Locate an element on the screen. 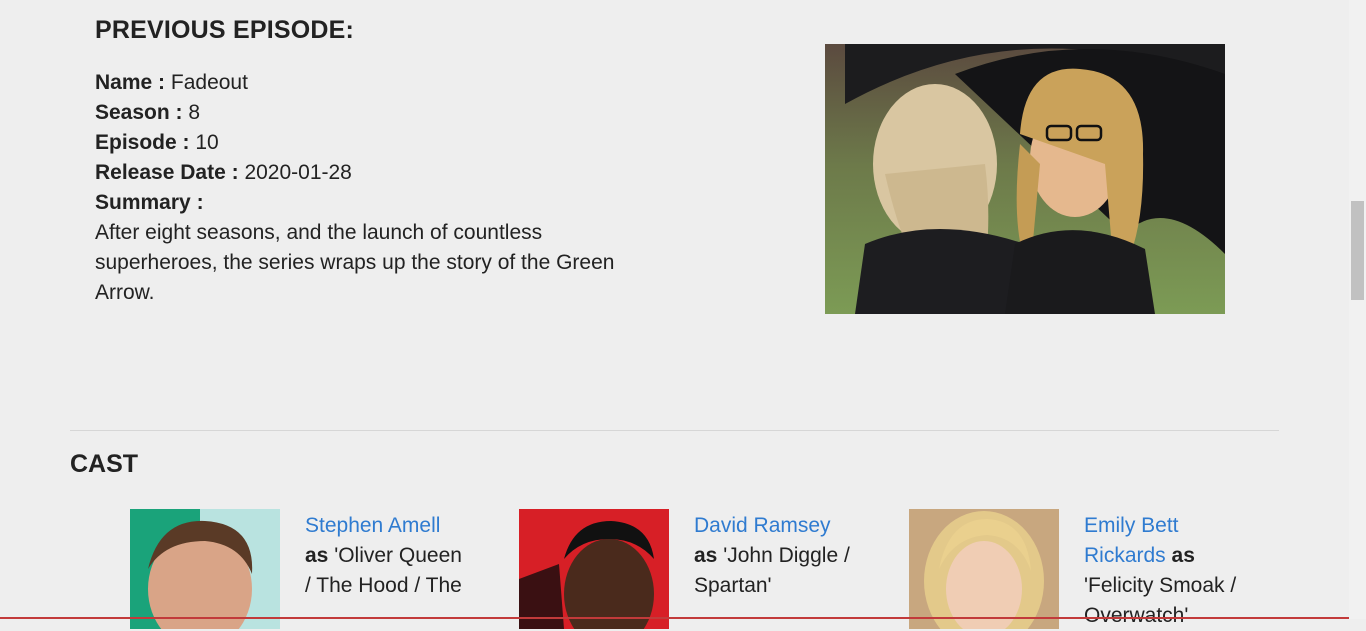 This screenshot has height=631, width=1366. cast-photo-david-ramsey is located at coordinates (594, 569).